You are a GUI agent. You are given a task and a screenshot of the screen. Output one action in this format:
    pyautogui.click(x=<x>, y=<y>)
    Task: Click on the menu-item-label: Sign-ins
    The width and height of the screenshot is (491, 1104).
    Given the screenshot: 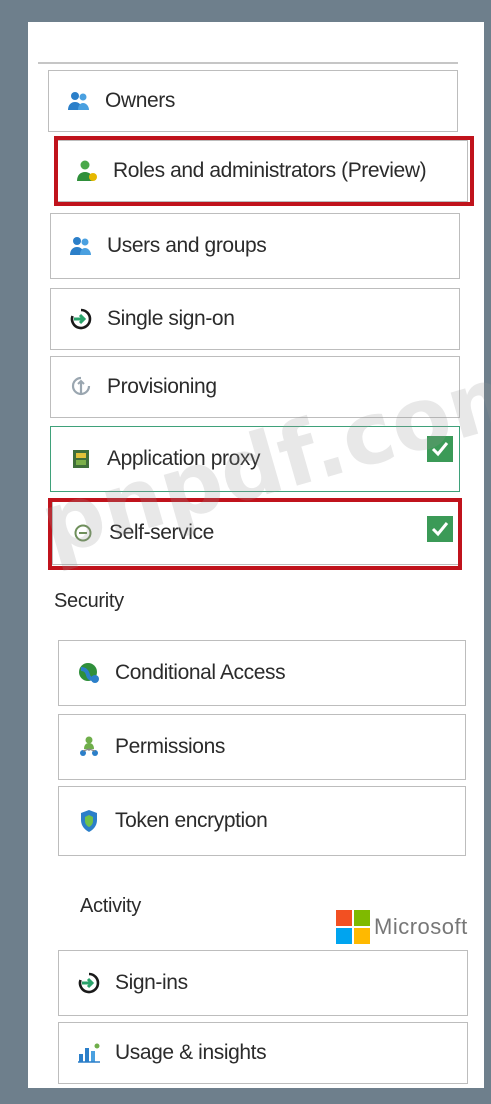 What is the action you would take?
    pyautogui.click(x=151, y=982)
    